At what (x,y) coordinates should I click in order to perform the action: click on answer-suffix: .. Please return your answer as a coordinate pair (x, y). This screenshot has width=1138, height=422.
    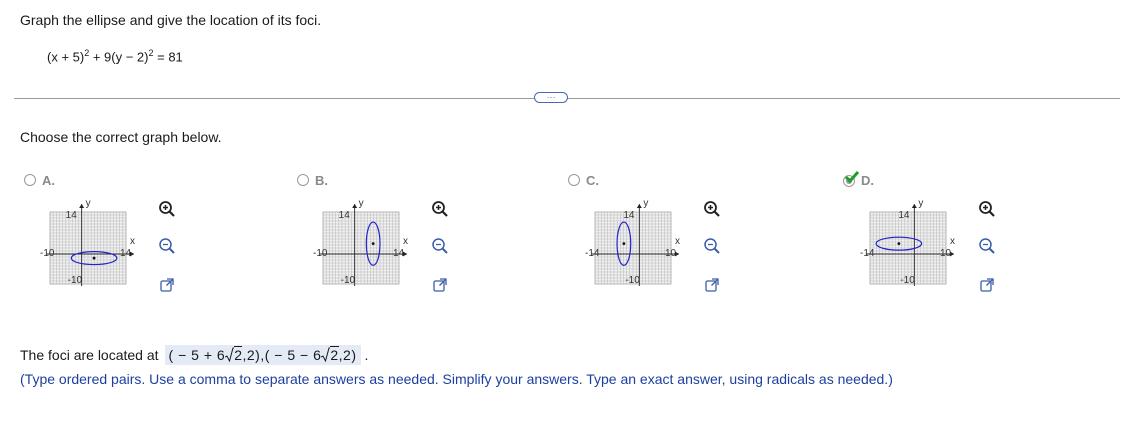
    Looking at the image, I should click on (366, 355).